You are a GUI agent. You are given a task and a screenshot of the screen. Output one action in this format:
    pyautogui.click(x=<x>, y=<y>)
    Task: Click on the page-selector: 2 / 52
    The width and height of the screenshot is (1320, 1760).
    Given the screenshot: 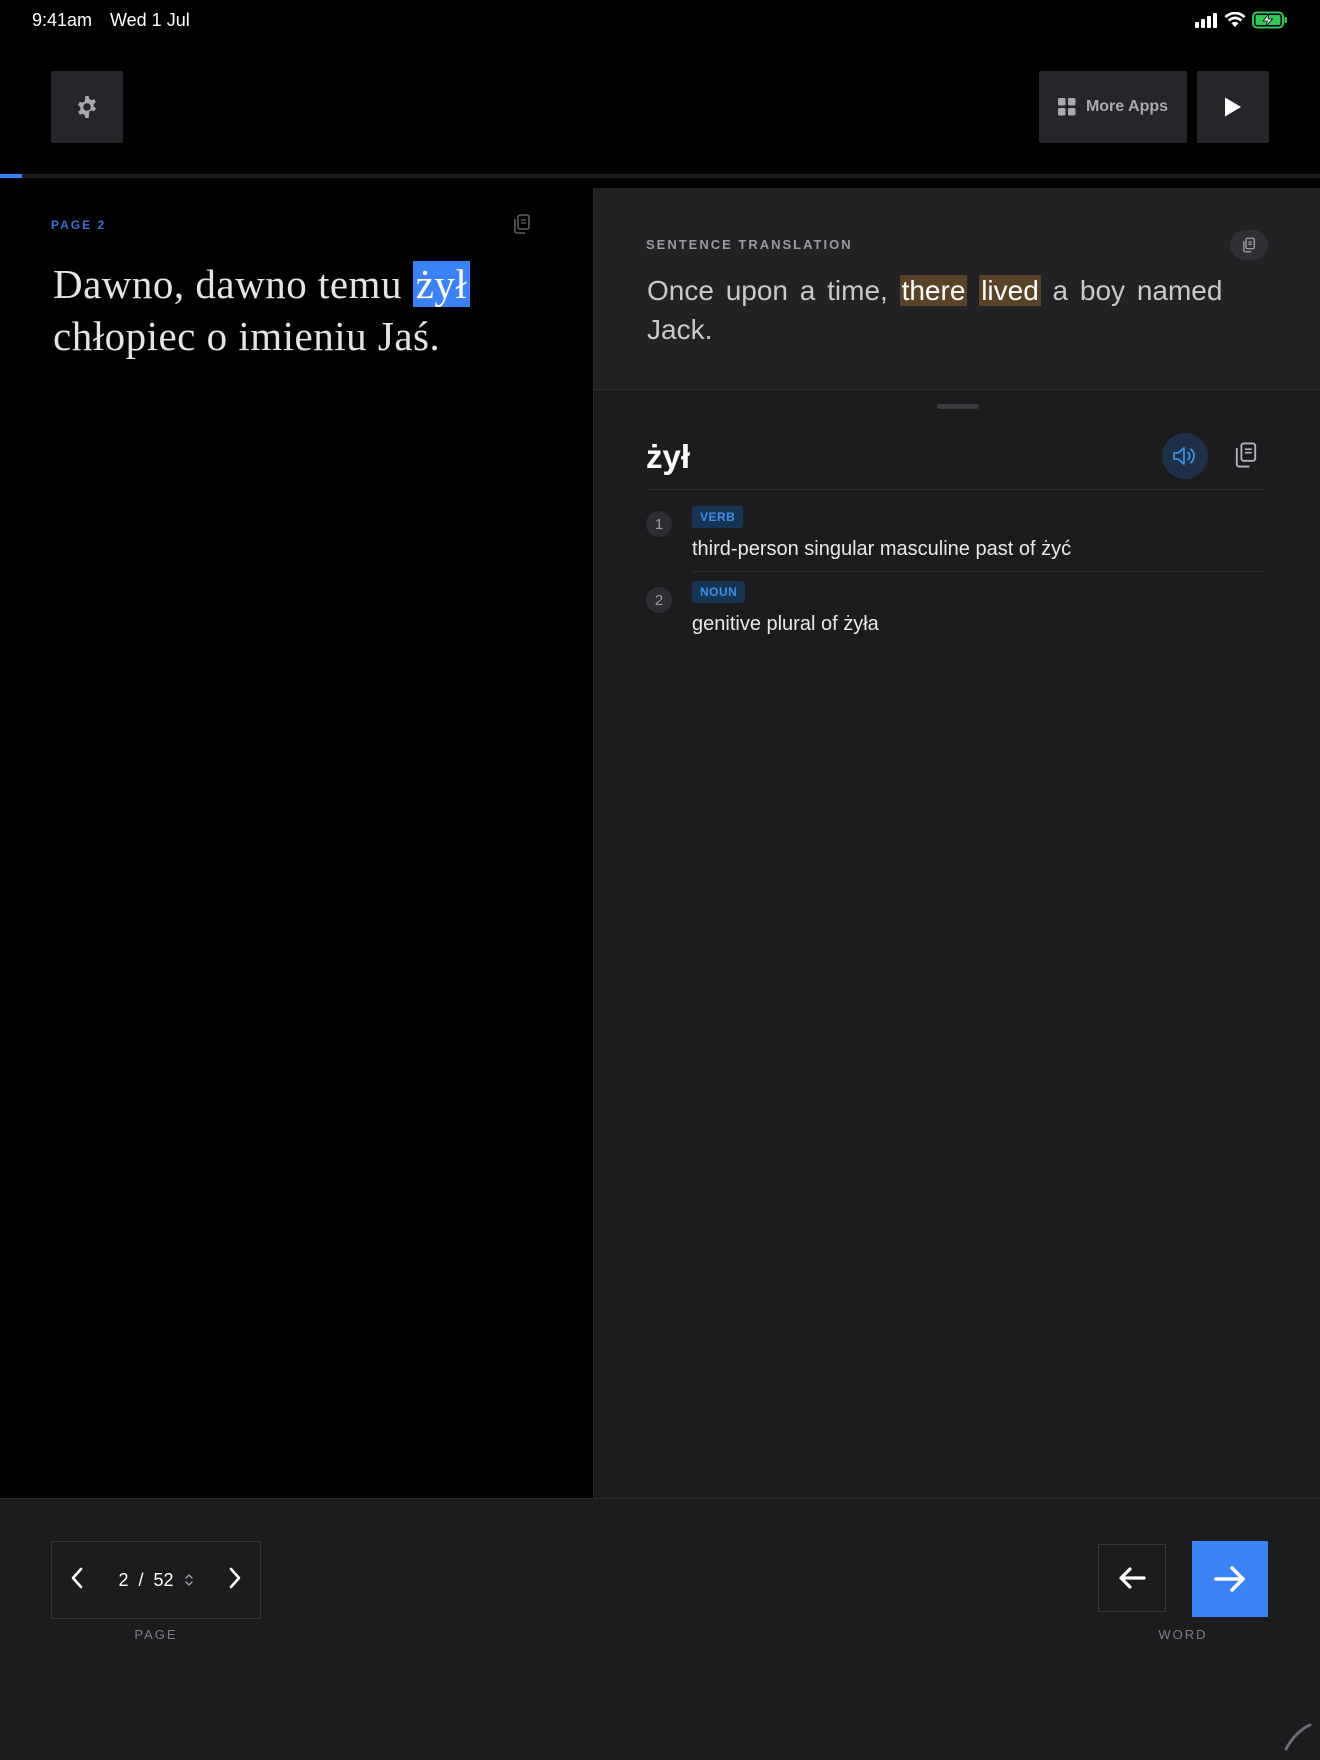 What is the action you would take?
    pyautogui.click(x=155, y=1580)
    